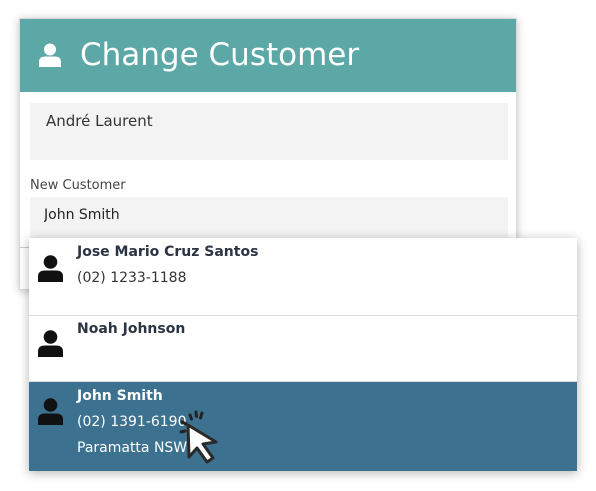  What do you see at coordinates (120, 396) in the screenshot?
I see `result-name: John Smith` at bounding box center [120, 396].